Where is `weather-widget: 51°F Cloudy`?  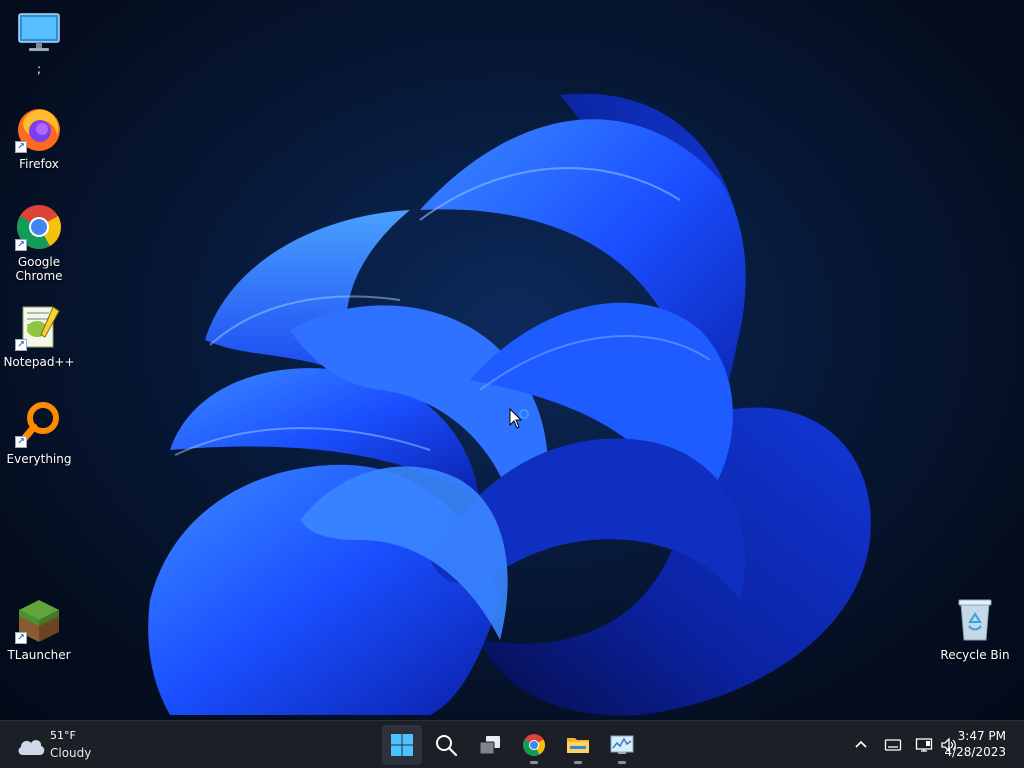
weather-widget: 51°F Cloudy is located at coordinates (64, 745).